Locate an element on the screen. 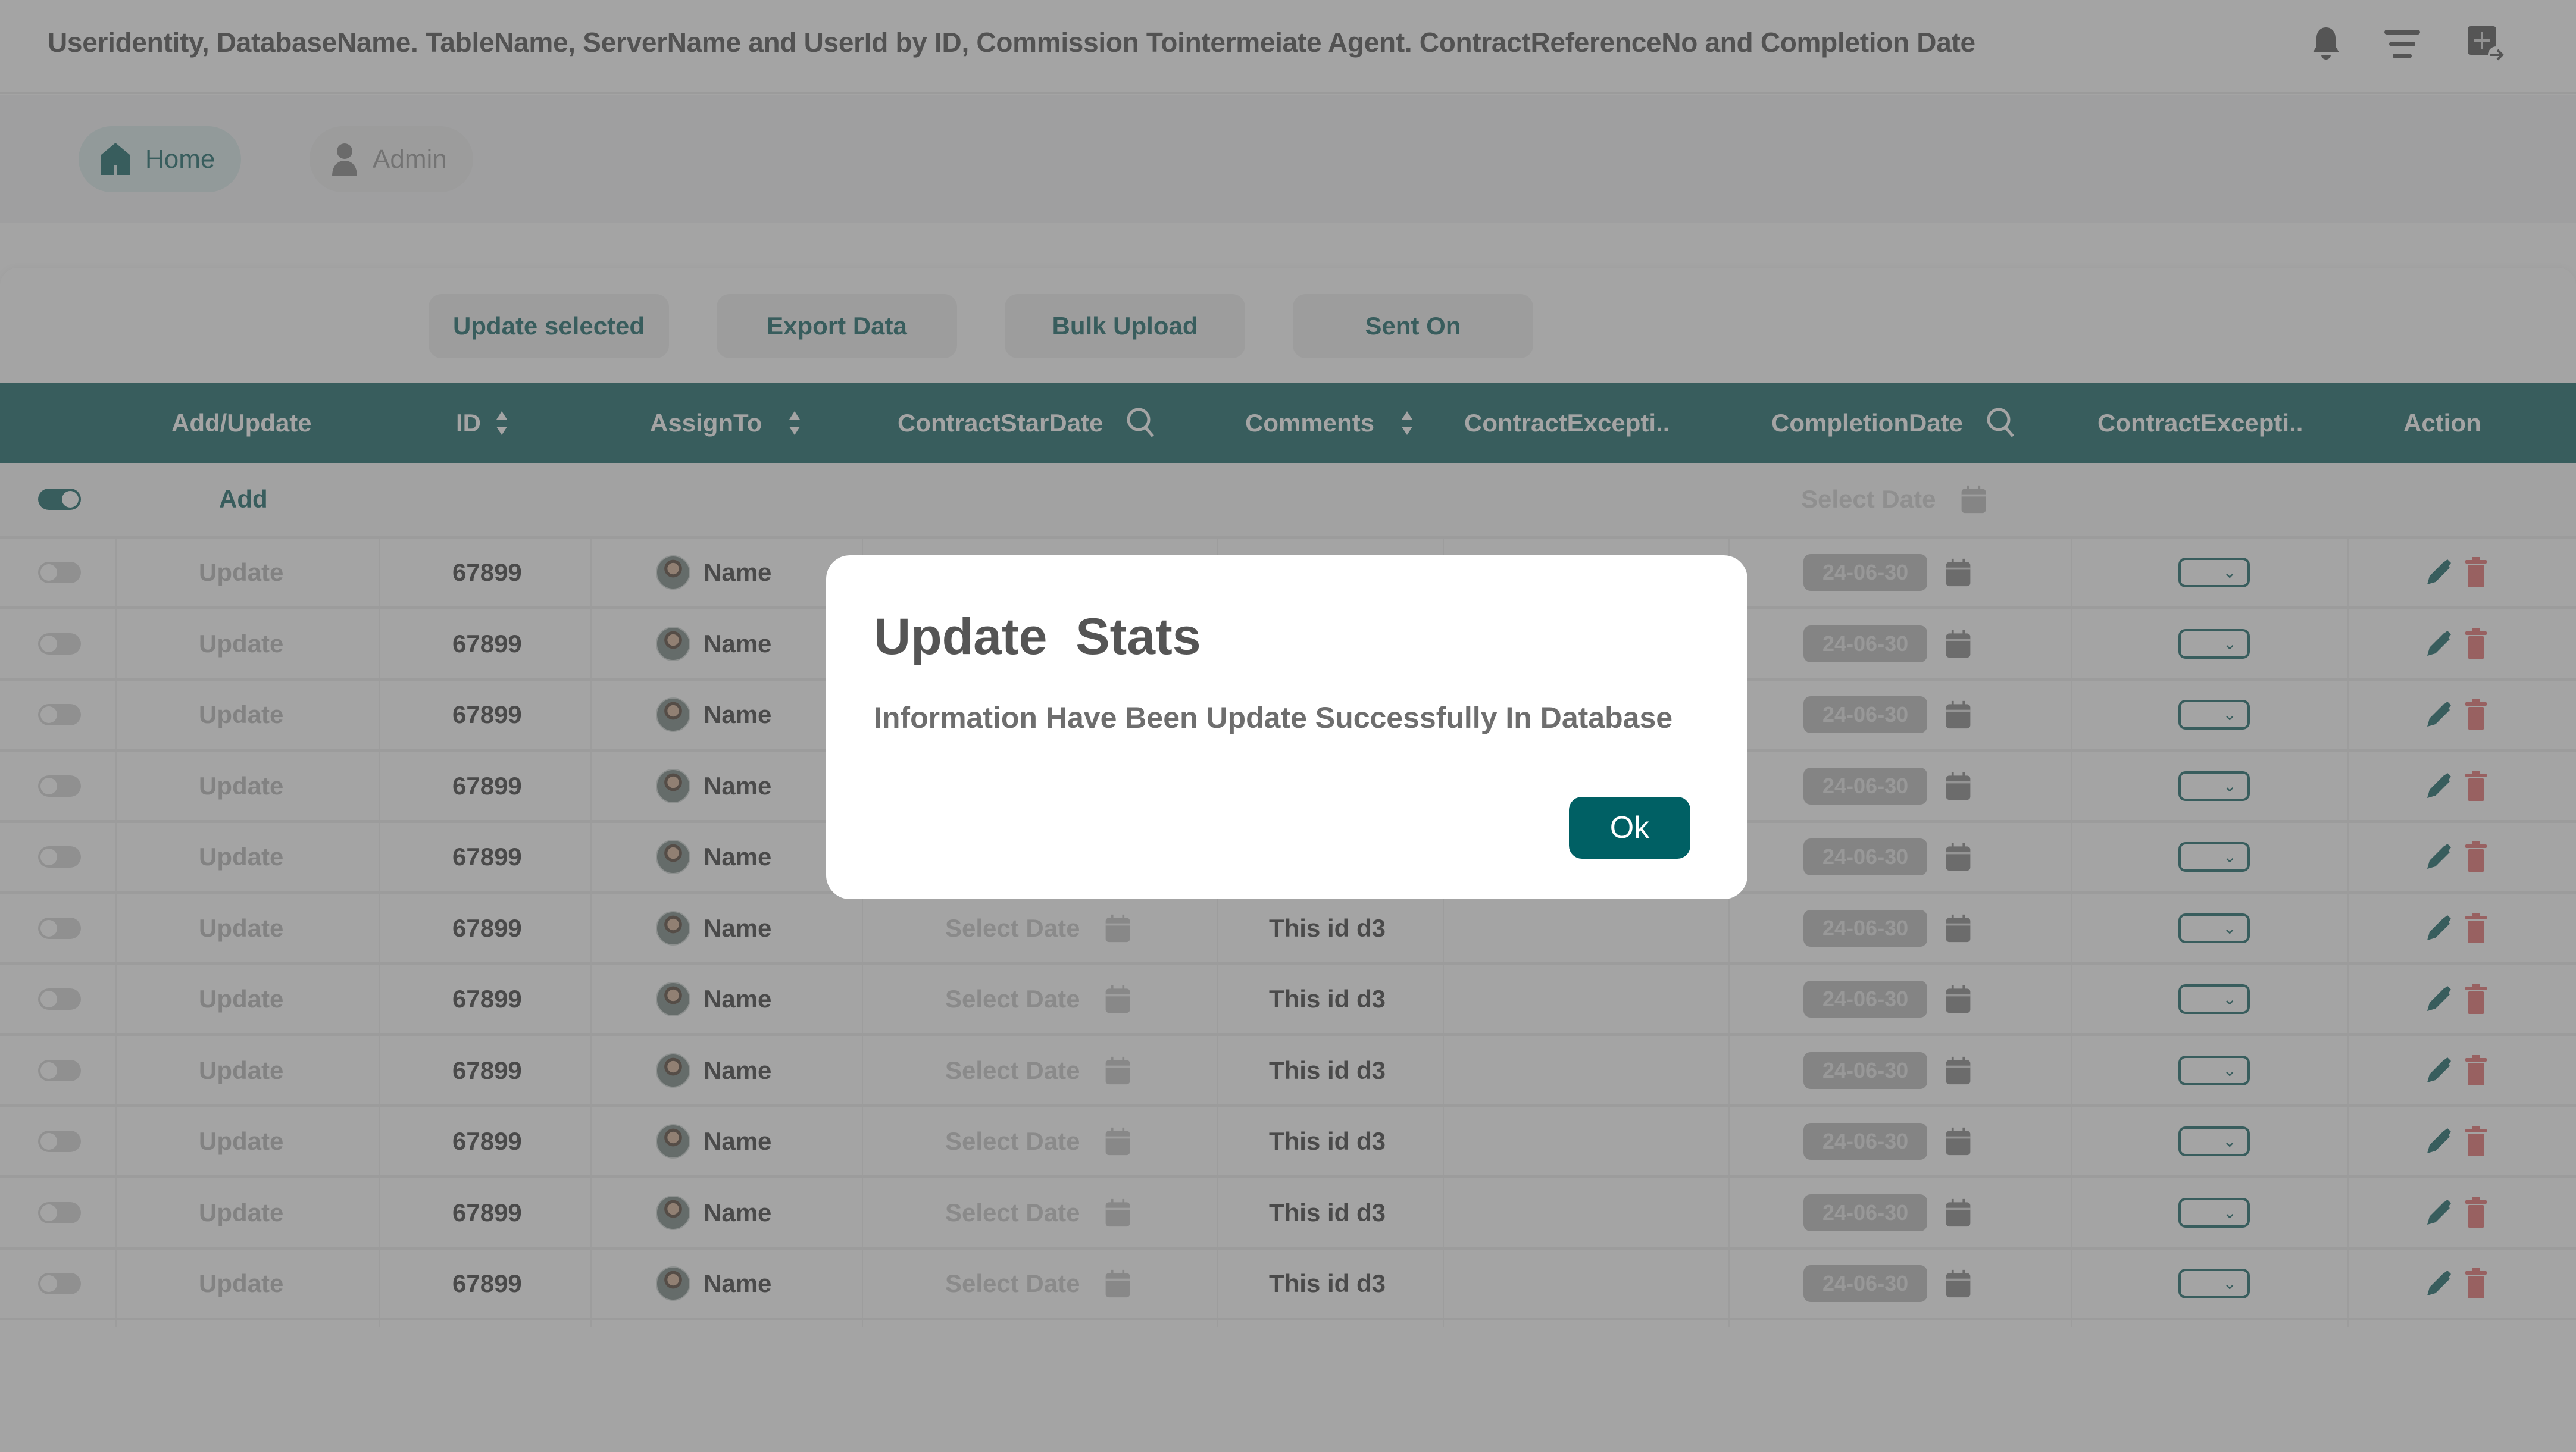 This screenshot has width=2576, height=1452. dialog-title: Update Stats is located at coordinates (1037, 637).